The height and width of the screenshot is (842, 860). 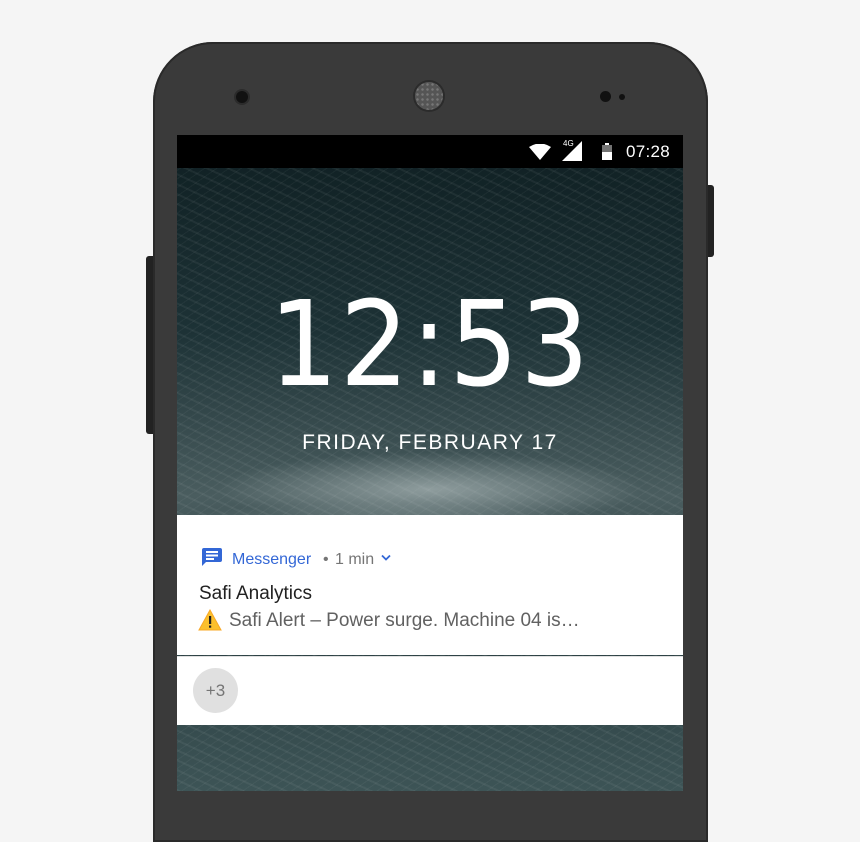 I want to click on chevron-down-icon, so click(x=386, y=558).